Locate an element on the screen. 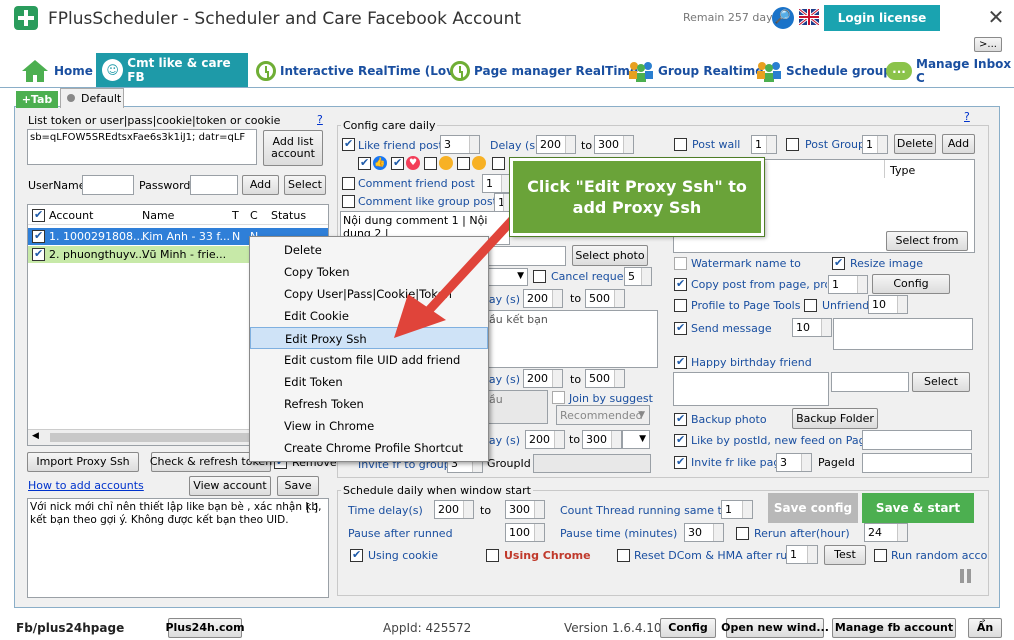  post-wall-count: 1 is located at coordinates (764, 144).